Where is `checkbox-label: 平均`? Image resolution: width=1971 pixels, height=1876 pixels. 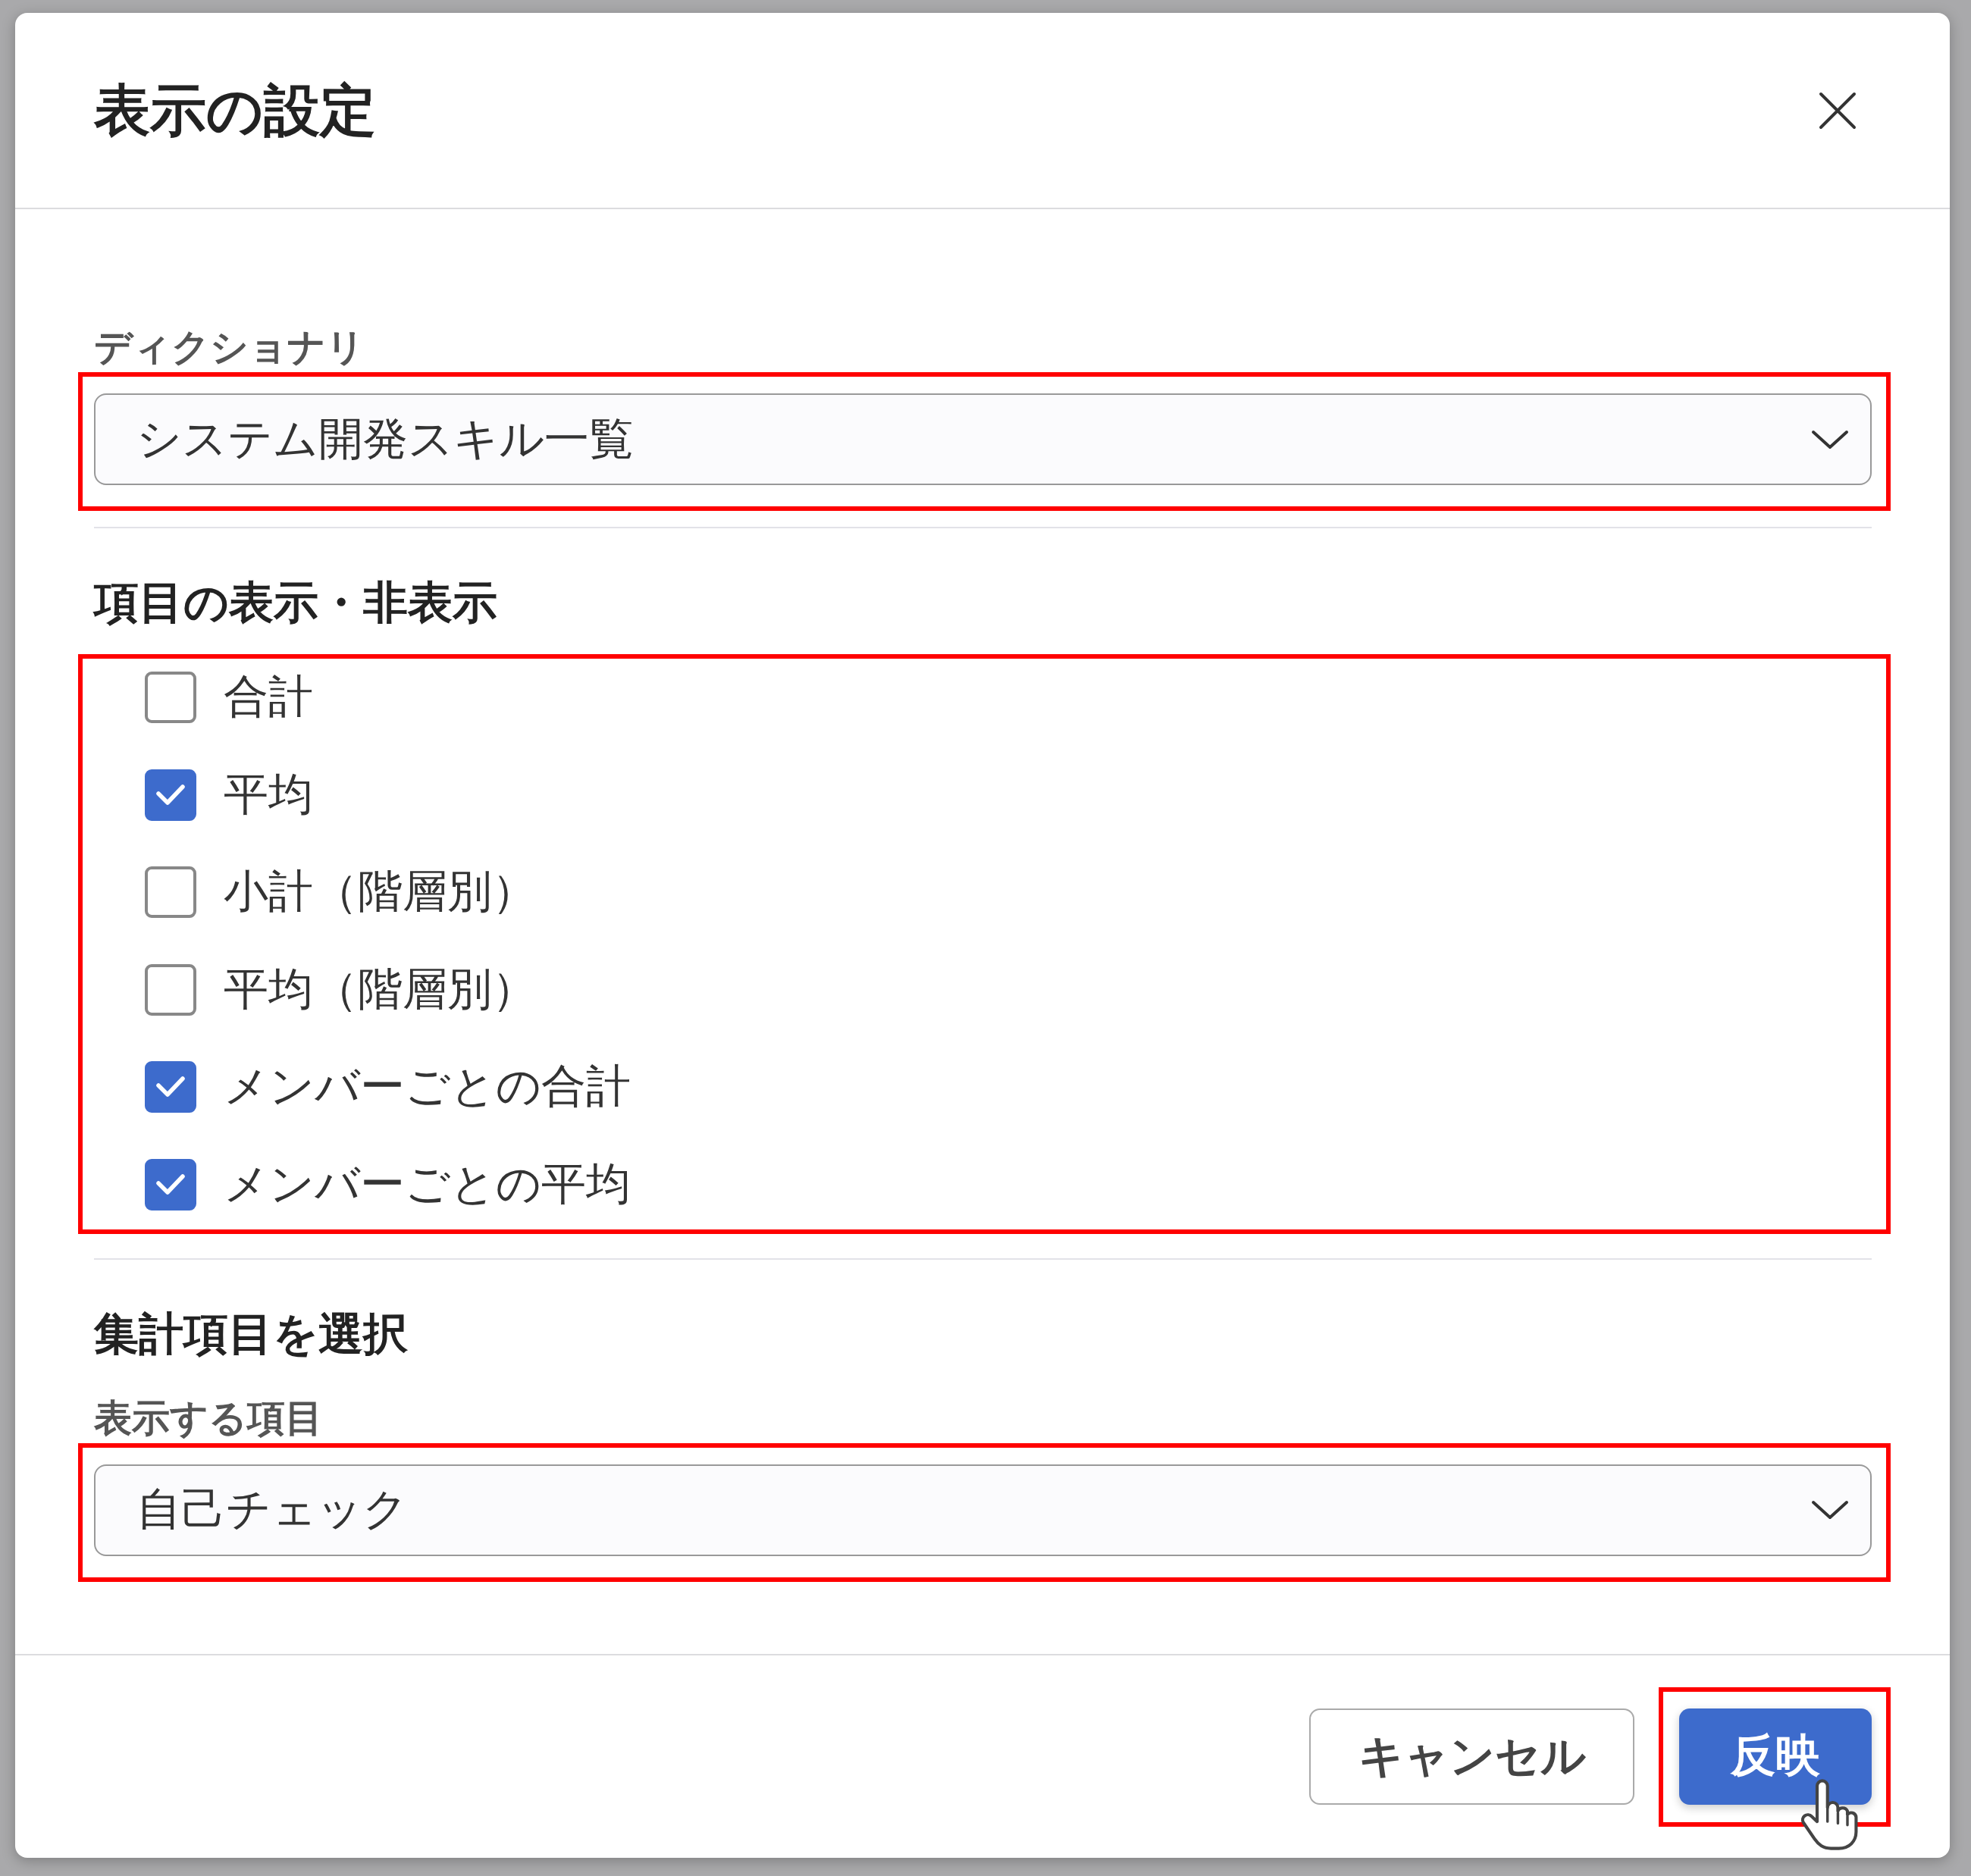 checkbox-label: 平均 is located at coordinates (268, 794).